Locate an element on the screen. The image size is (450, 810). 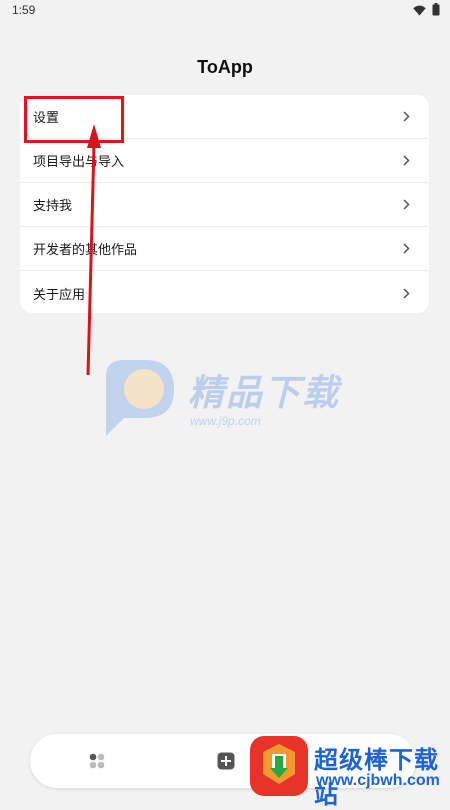
watermark-url: www.j9p.com is located at coordinates (225, 421).